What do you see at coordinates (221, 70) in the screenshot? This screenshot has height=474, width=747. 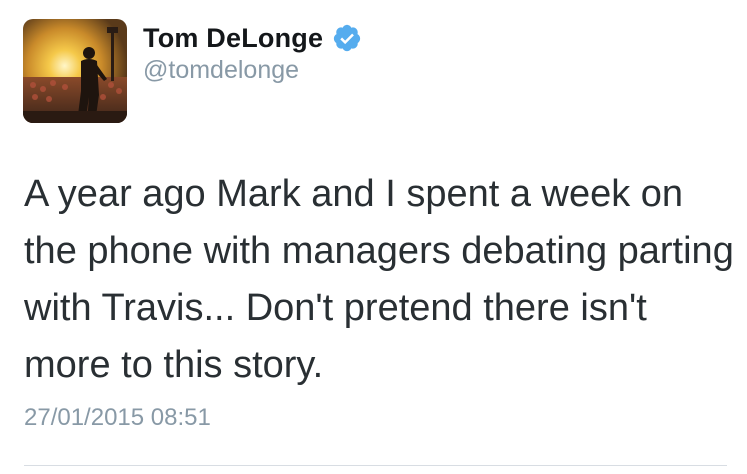 I see `user-handle: @tomdelonge` at bounding box center [221, 70].